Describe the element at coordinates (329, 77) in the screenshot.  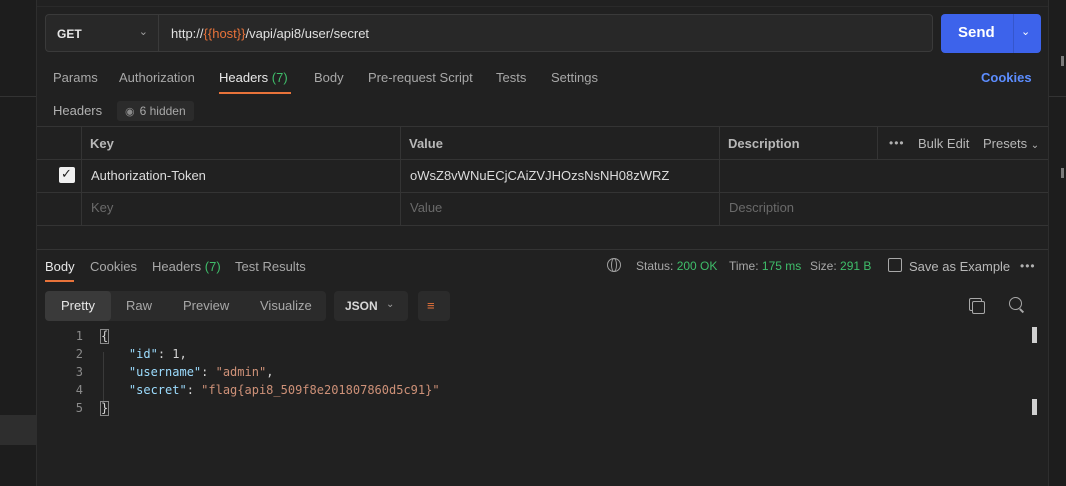
I see `tab-body: Body` at that location.